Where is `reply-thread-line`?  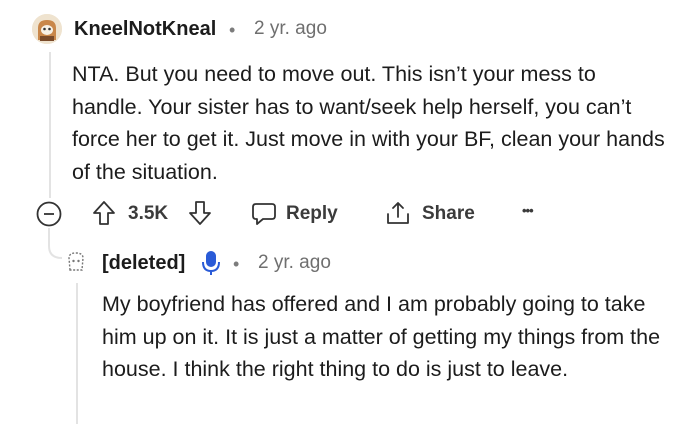 reply-thread-line is located at coordinates (77, 353).